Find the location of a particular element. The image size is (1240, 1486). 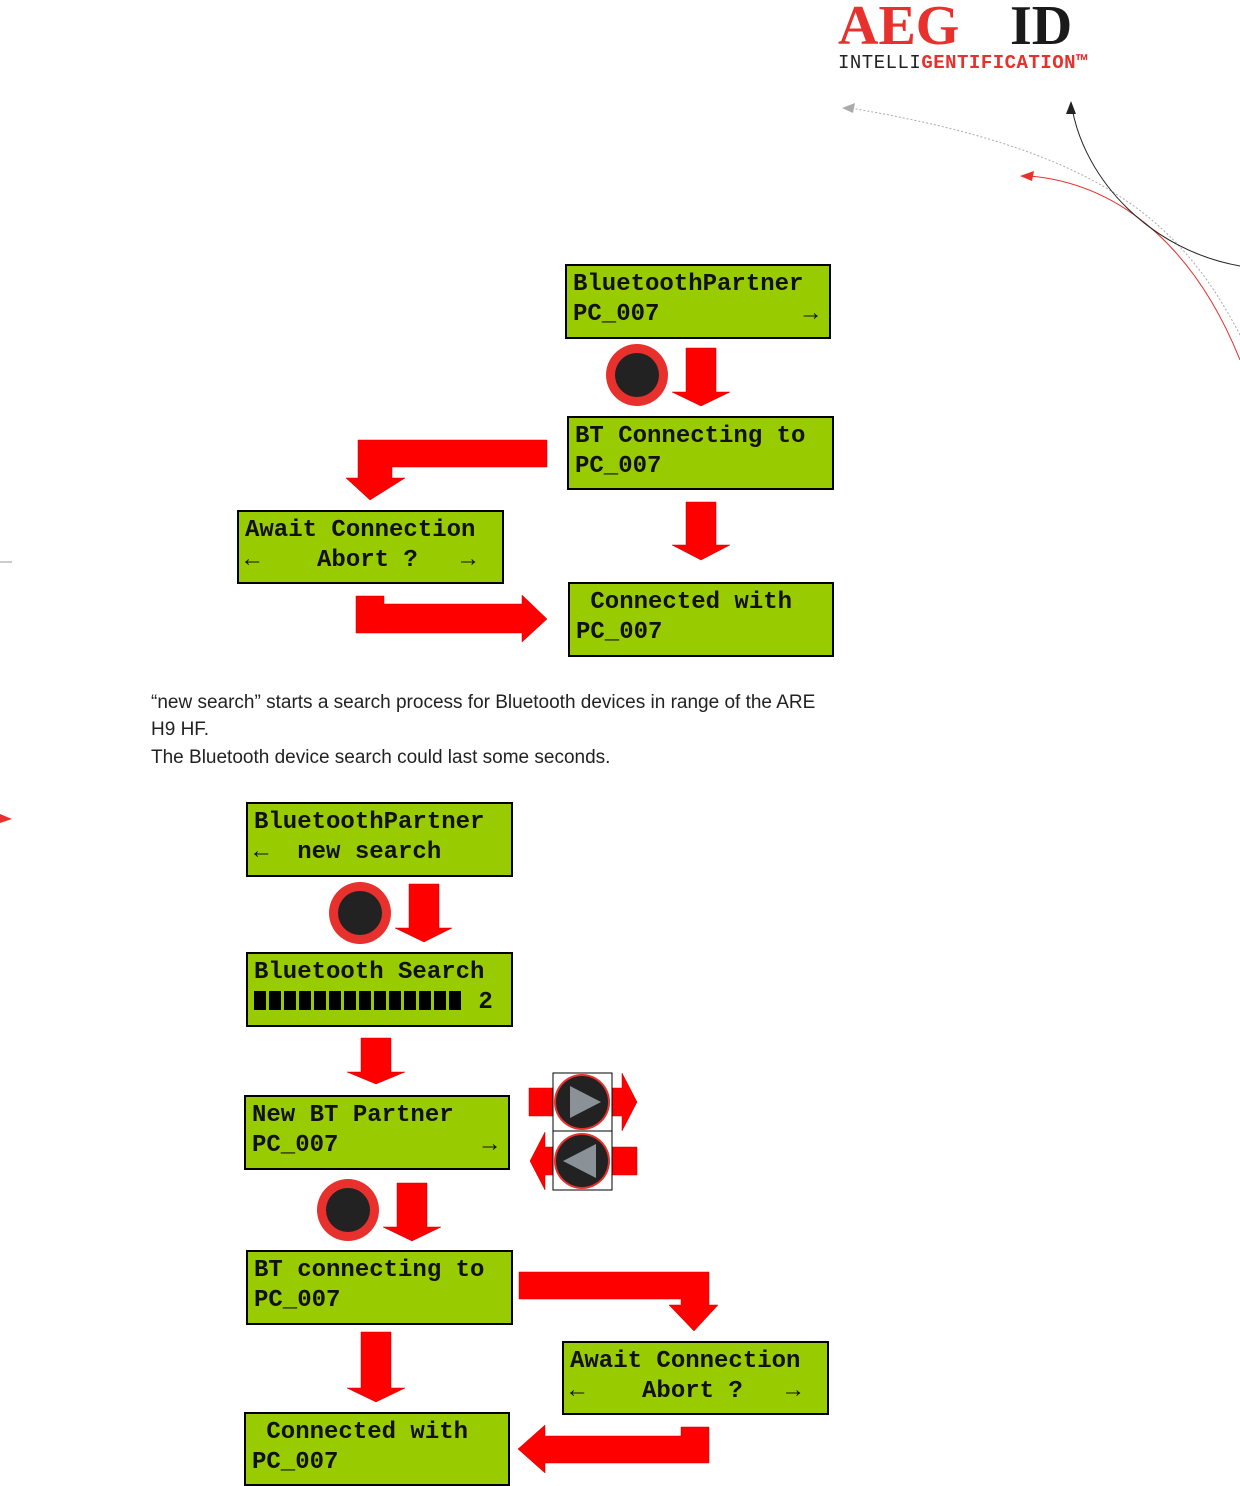

prev-button-icon is located at coordinates (582, 1160).